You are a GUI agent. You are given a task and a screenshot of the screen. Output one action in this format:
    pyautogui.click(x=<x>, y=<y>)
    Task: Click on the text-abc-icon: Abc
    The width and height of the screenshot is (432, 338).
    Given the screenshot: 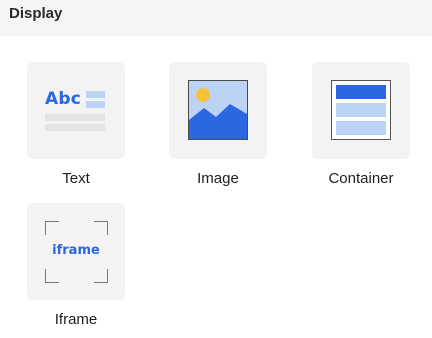 What is the action you would take?
    pyautogui.click(x=63, y=99)
    